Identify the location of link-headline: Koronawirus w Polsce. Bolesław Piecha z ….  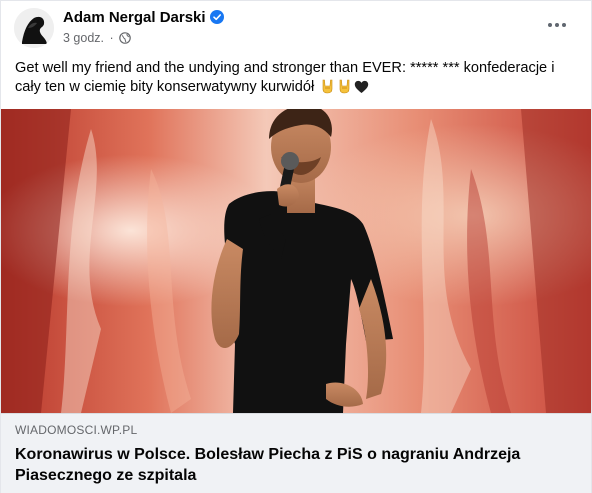
(295, 465).